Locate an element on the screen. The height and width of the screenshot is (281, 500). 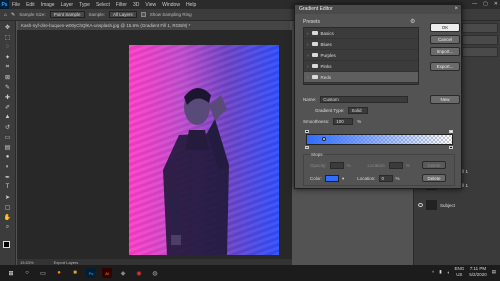
firefox-icon: ● is located at coordinates (59, 273).